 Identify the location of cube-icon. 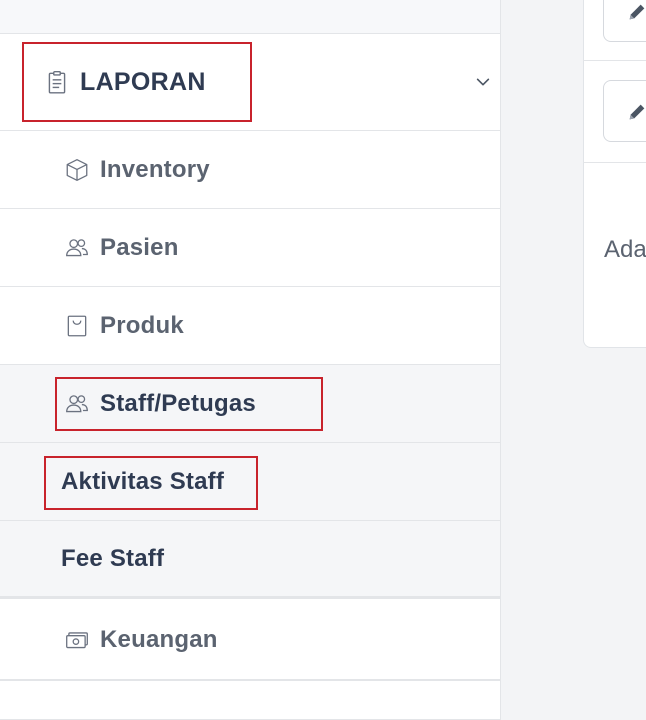
(77, 170).